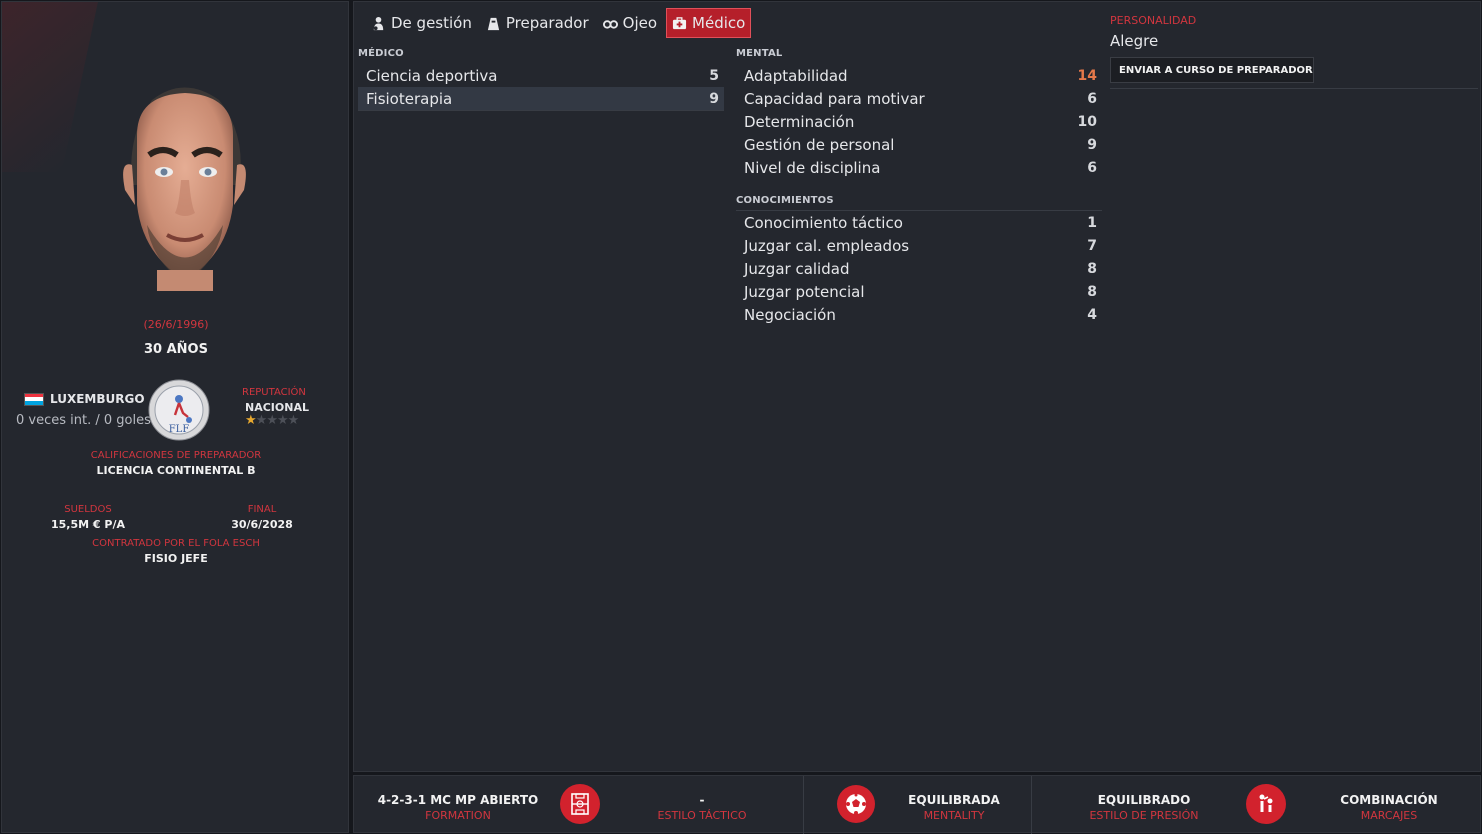  I want to click on reputation-label: REPUTACIÓN, so click(274, 392).